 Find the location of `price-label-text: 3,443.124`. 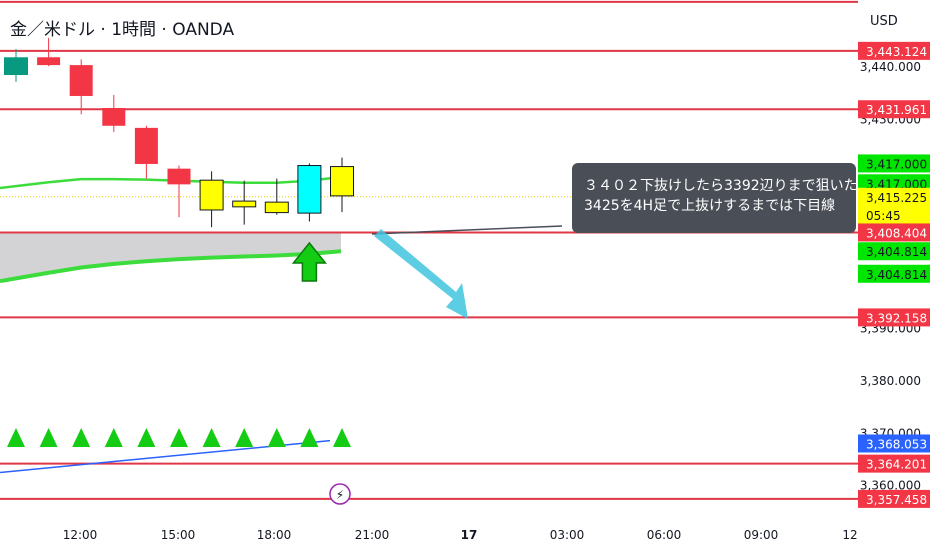

price-label-text: 3,443.124 is located at coordinates (896, 52).